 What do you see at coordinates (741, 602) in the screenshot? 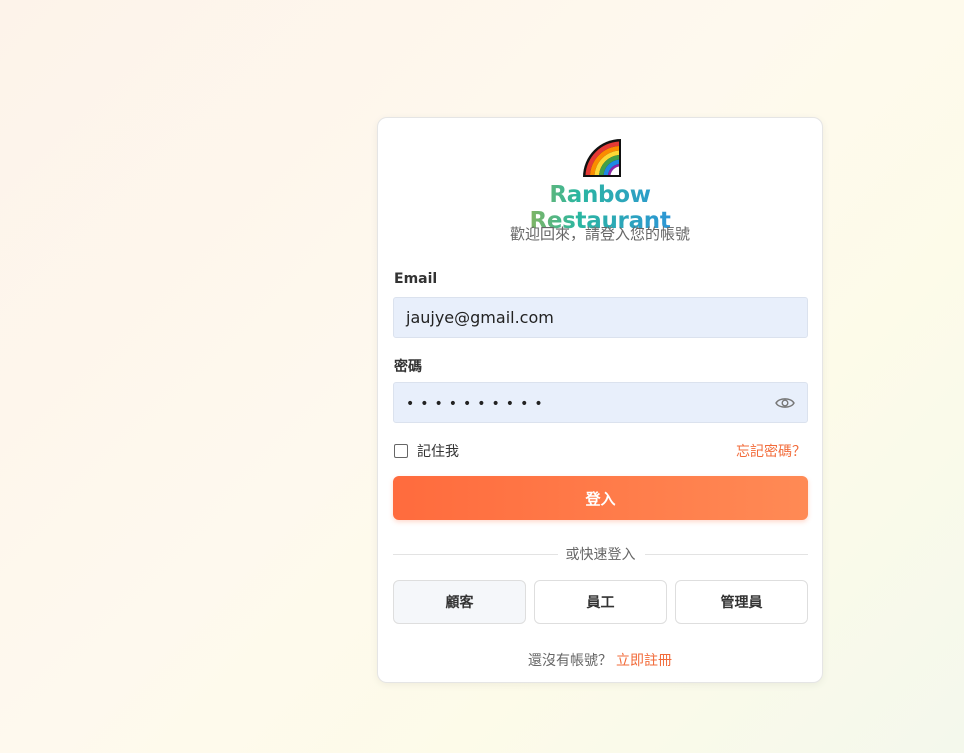
I see `quick-login-admin-button: 管理員` at bounding box center [741, 602].